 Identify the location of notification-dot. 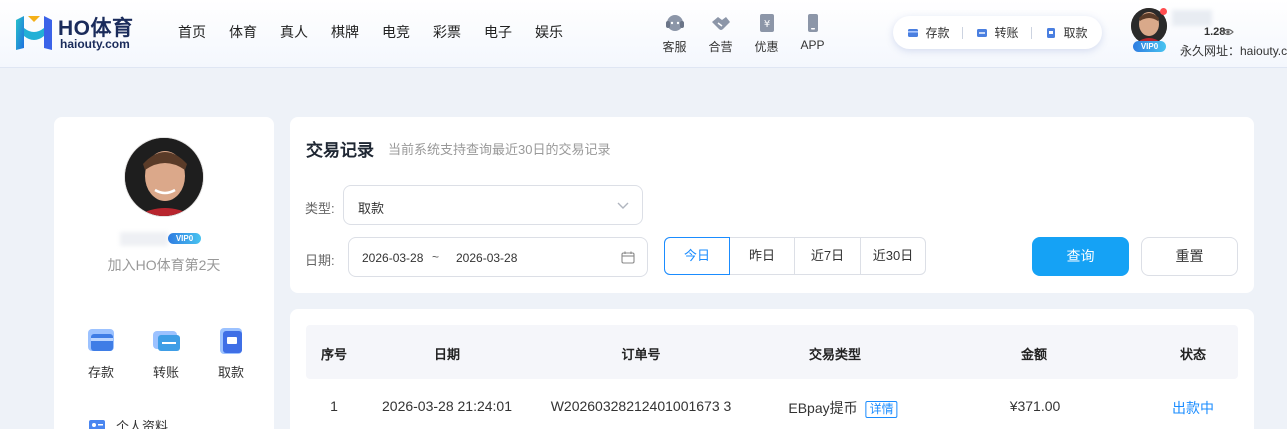
(1163, 11).